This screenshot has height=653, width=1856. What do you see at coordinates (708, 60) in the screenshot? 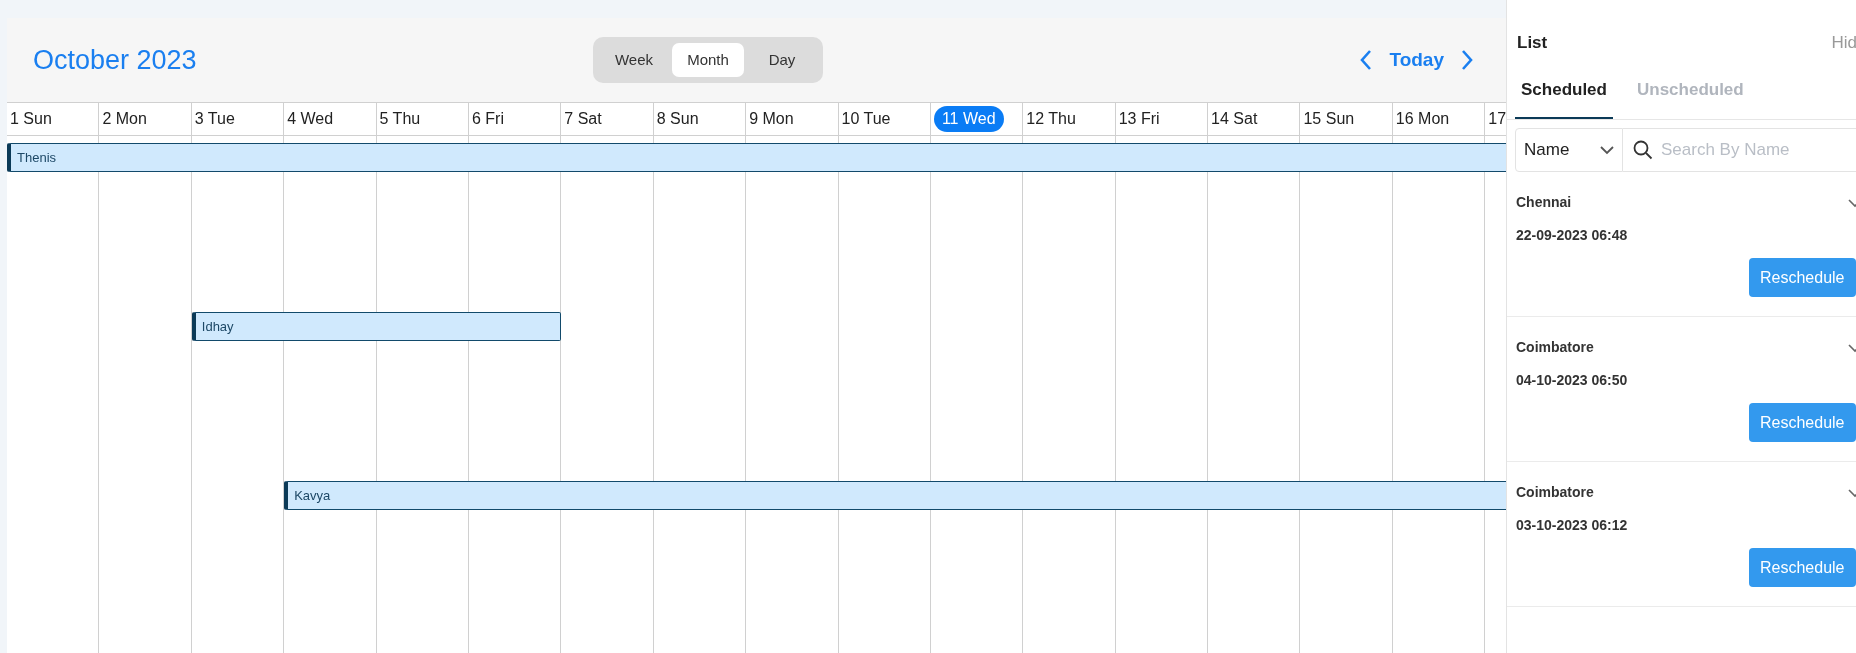
I see `view-tab: Month` at bounding box center [708, 60].